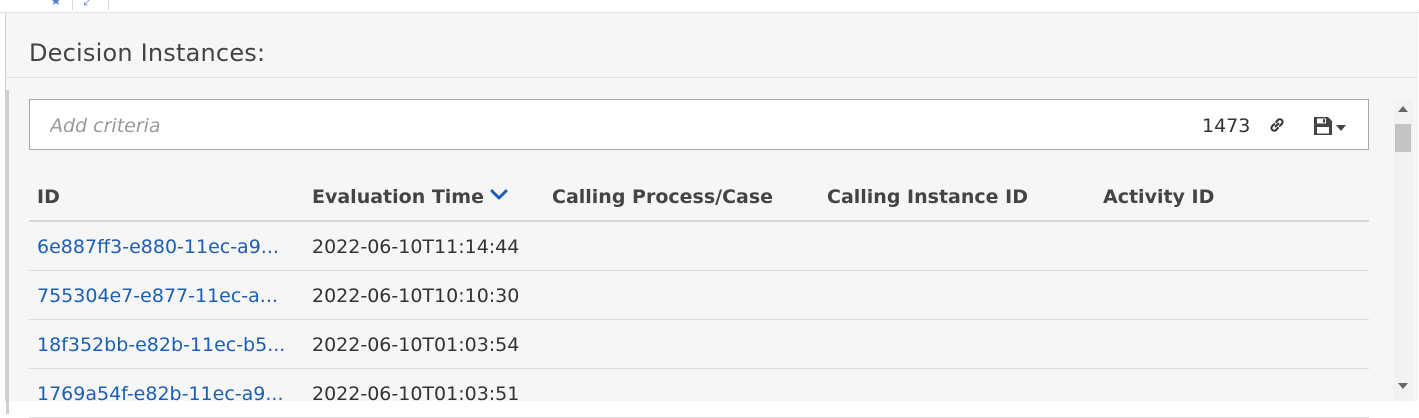 The height and width of the screenshot is (418, 1419). What do you see at coordinates (88, 4) in the screenshot?
I see `refresh-icon: ⤢` at bounding box center [88, 4].